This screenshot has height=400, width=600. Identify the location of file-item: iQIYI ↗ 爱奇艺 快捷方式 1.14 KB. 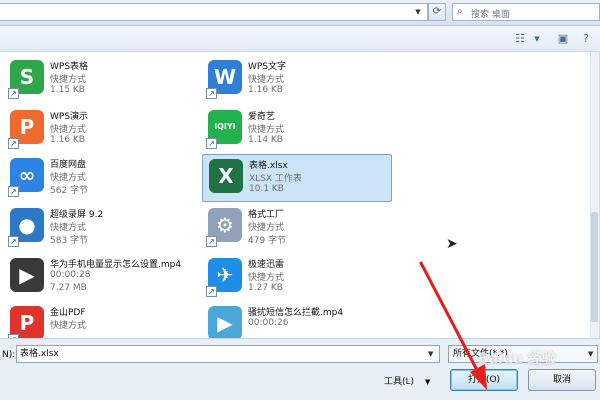
(297, 130).